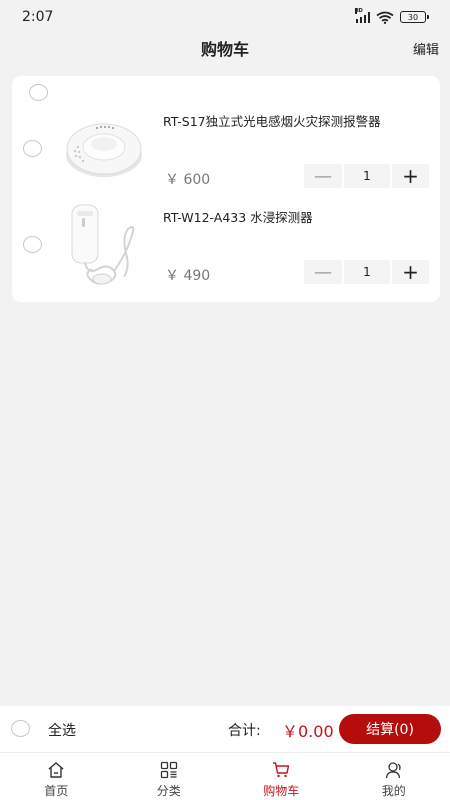 The width and height of the screenshot is (450, 800). What do you see at coordinates (188, 180) in the screenshot?
I see `item-price: ￥ 600` at bounding box center [188, 180].